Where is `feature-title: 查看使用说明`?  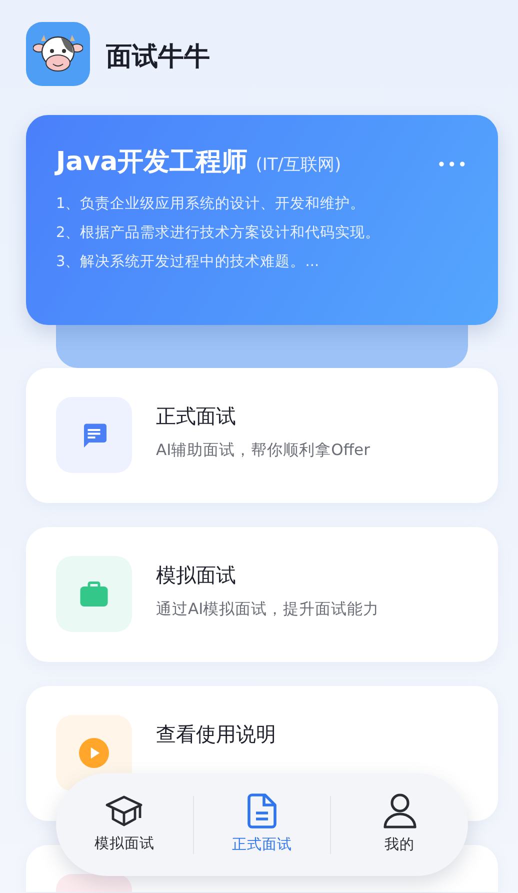 feature-title: 查看使用说明 is located at coordinates (216, 734).